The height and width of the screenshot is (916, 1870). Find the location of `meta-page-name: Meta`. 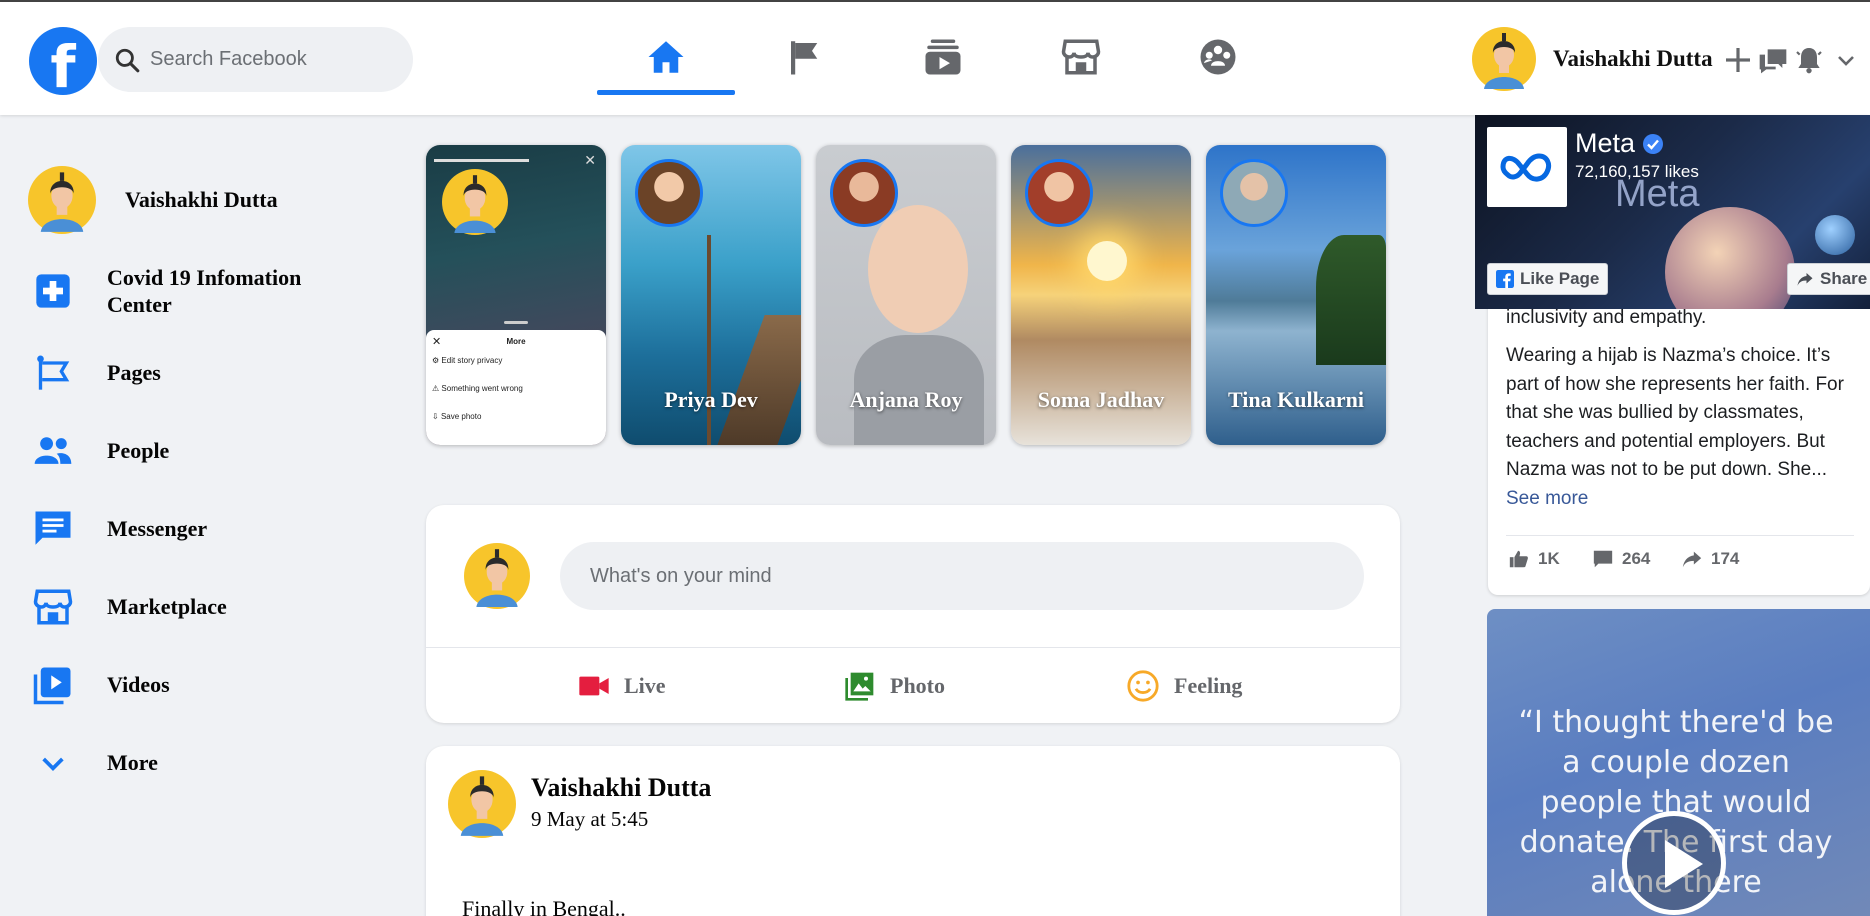

meta-page-name: Meta is located at coordinates (1605, 143).